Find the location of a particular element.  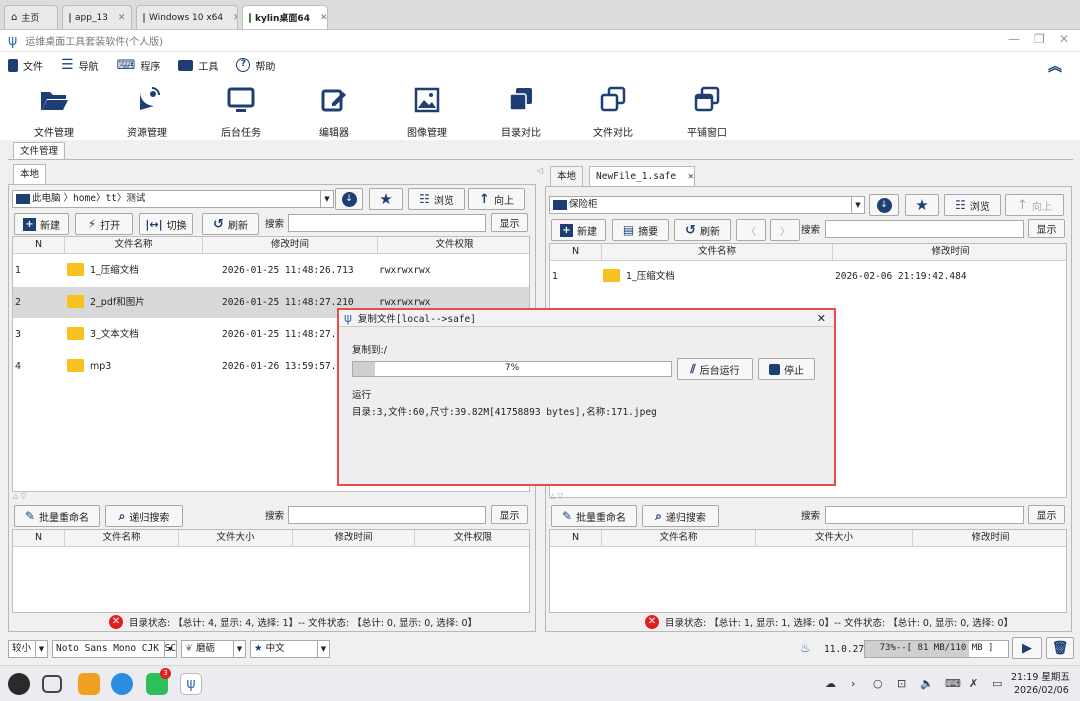

browser-tab-windows10: Windows 10 x64 ✕ is located at coordinates (187, 17).